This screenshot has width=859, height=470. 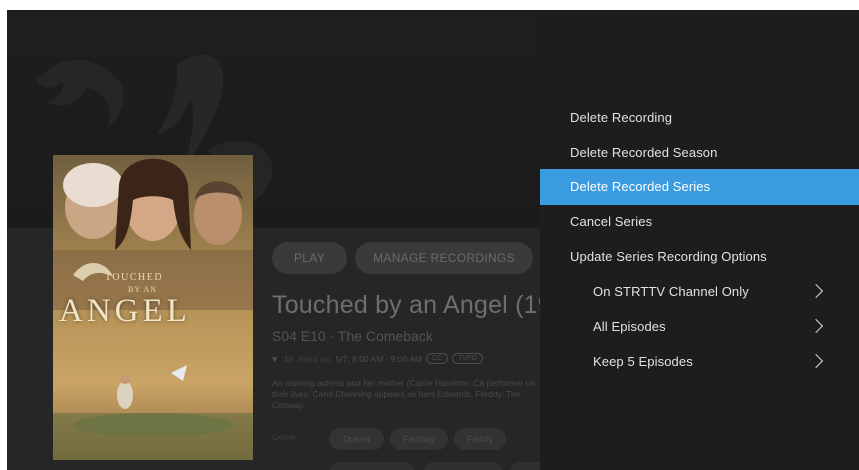 I want to click on genre-label: Genre:, so click(x=285, y=437).